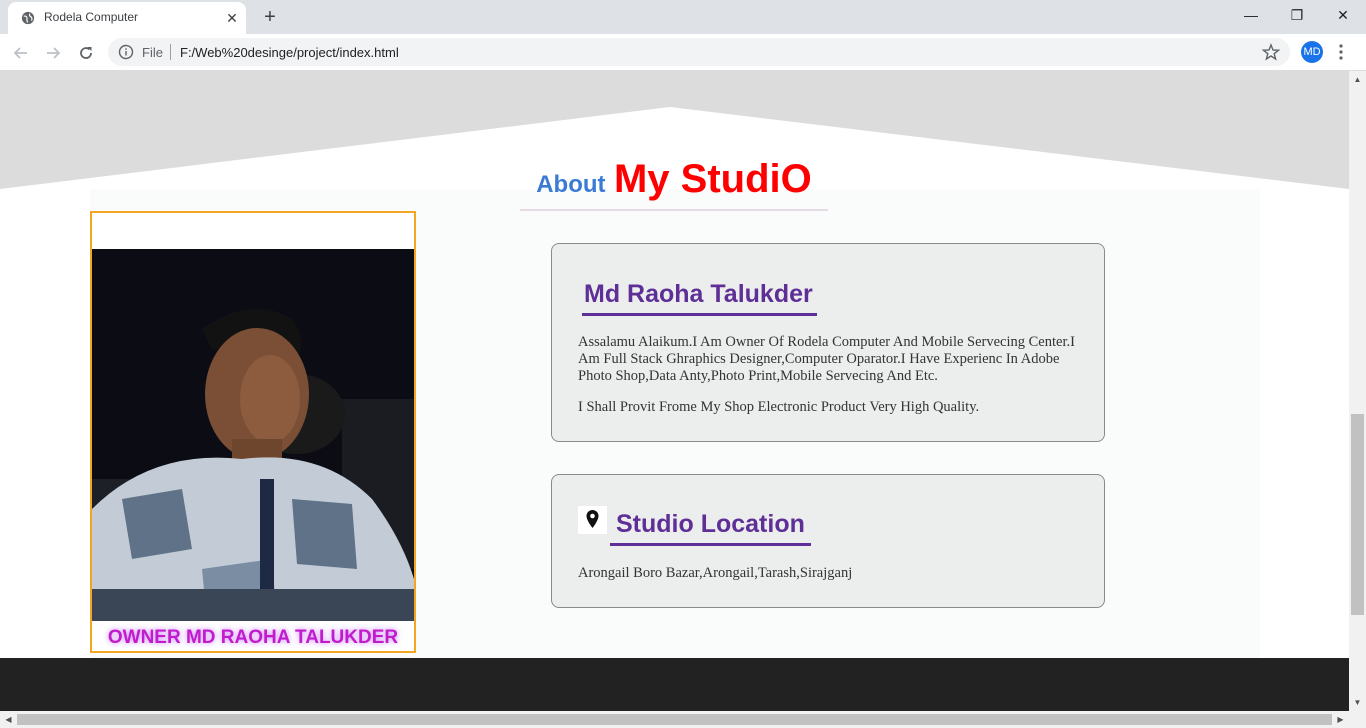 The image size is (1366, 728). Describe the element at coordinates (1271, 52) in the screenshot. I see `star-icon` at that location.